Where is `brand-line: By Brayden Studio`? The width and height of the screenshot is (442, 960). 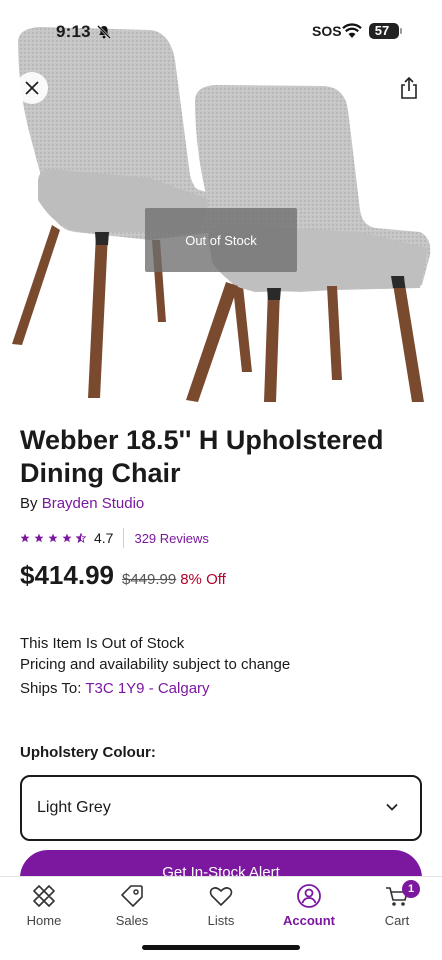
brand-line: By Brayden Studio is located at coordinates (82, 503).